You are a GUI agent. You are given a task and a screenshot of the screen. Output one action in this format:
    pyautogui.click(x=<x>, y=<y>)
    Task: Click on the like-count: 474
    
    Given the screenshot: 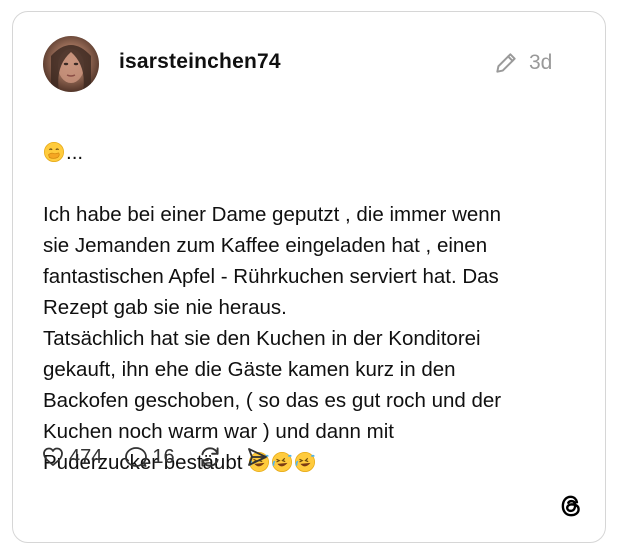 What is the action you would take?
    pyautogui.click(x=86, y=456)
    